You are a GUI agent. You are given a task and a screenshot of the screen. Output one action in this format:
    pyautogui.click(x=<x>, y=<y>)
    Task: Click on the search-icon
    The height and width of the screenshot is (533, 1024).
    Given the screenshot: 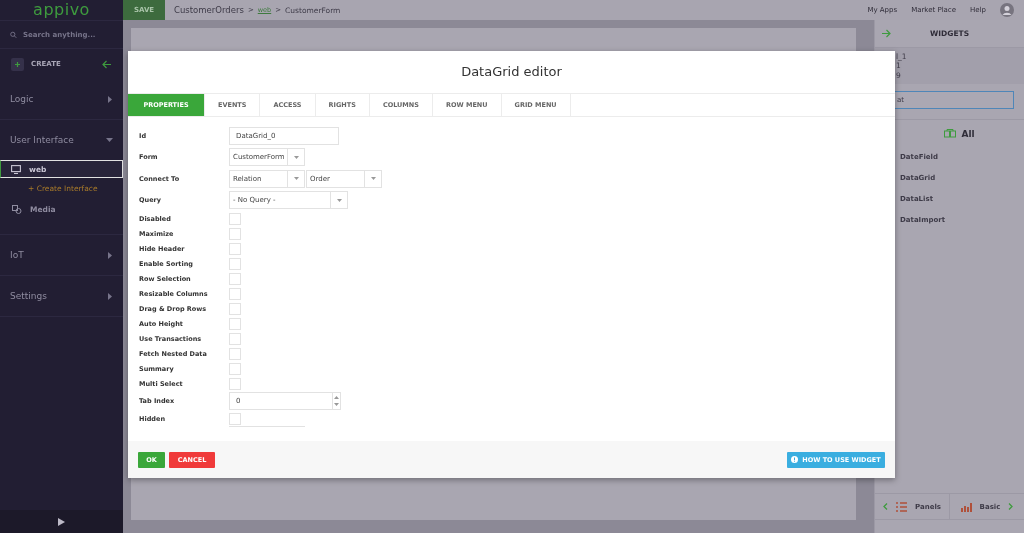 What is the action you would take?
    pyautogui.click(x=13, y=34)
    